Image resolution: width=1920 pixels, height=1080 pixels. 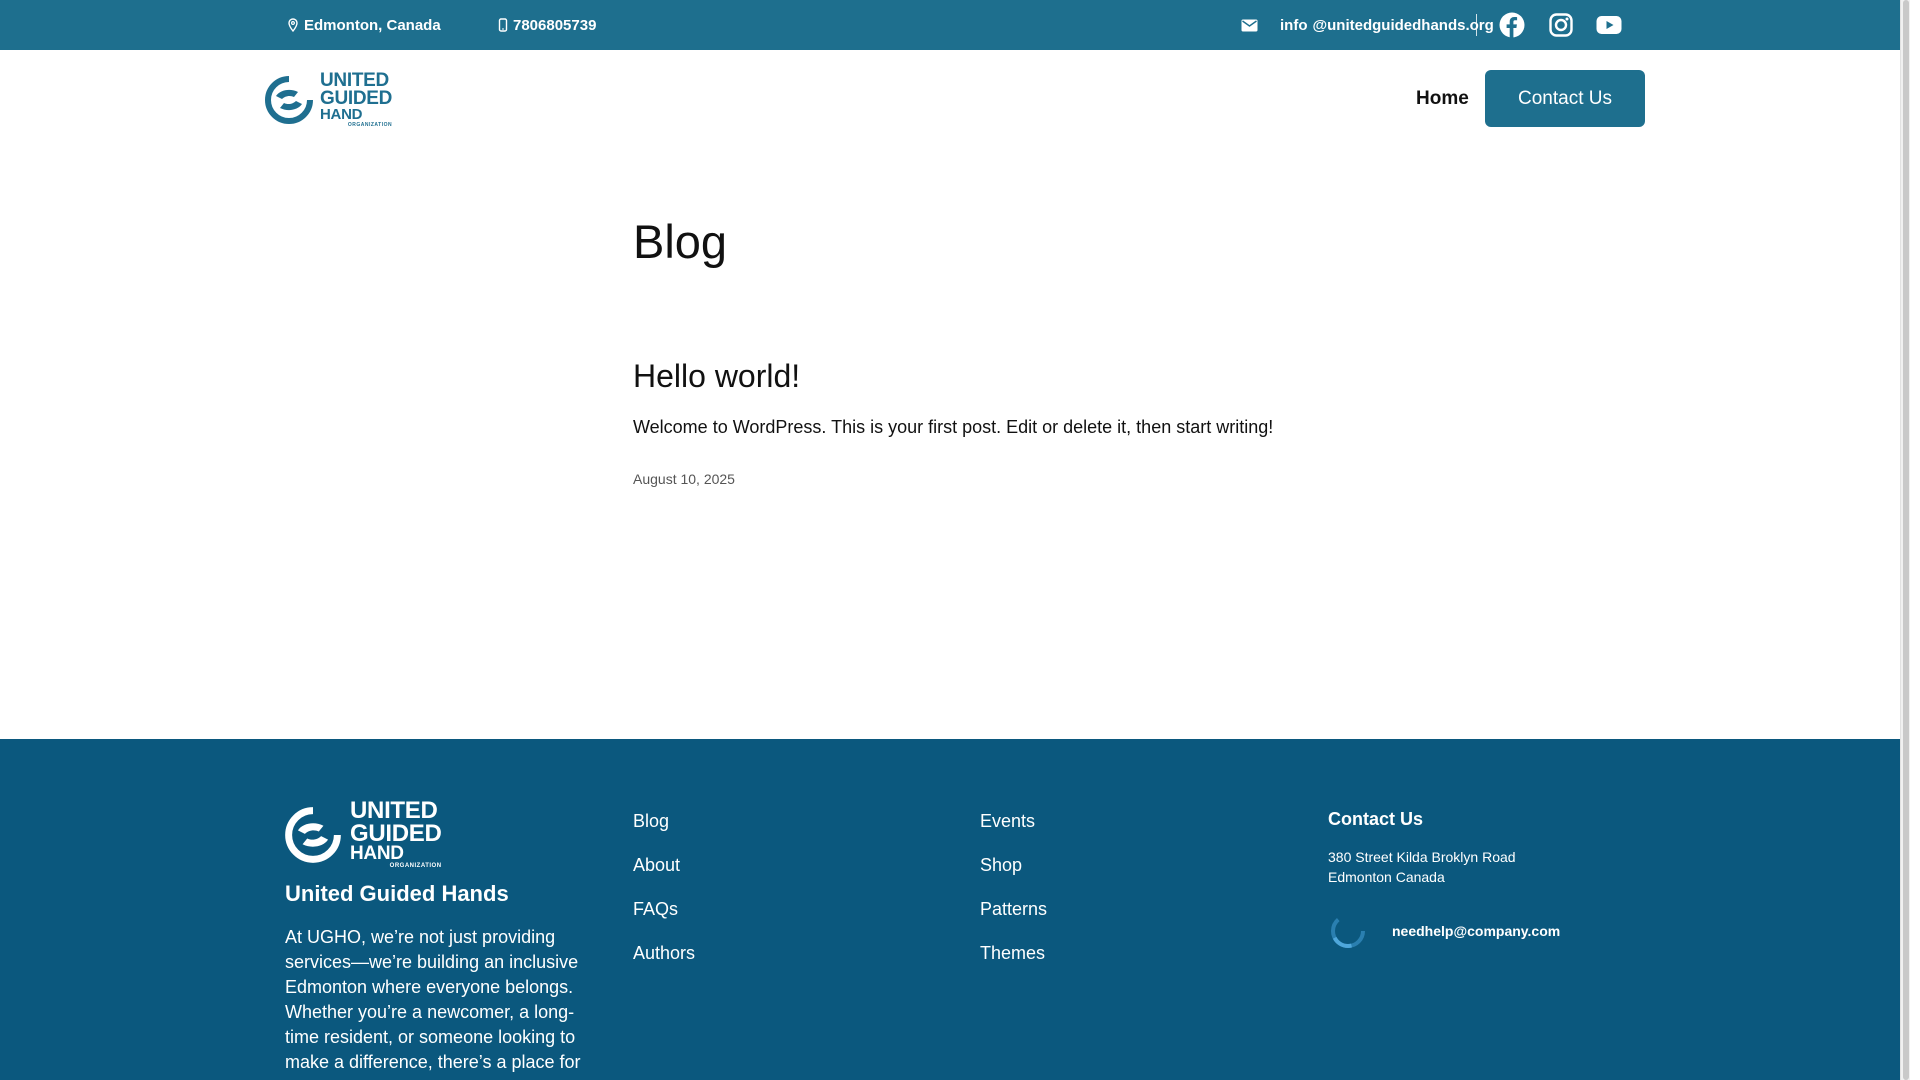 What do you see at coordinates (1013, 910) in the screenshot?
I see `footer-link-patterns: Patterns` at bounding box center [1013, 910].